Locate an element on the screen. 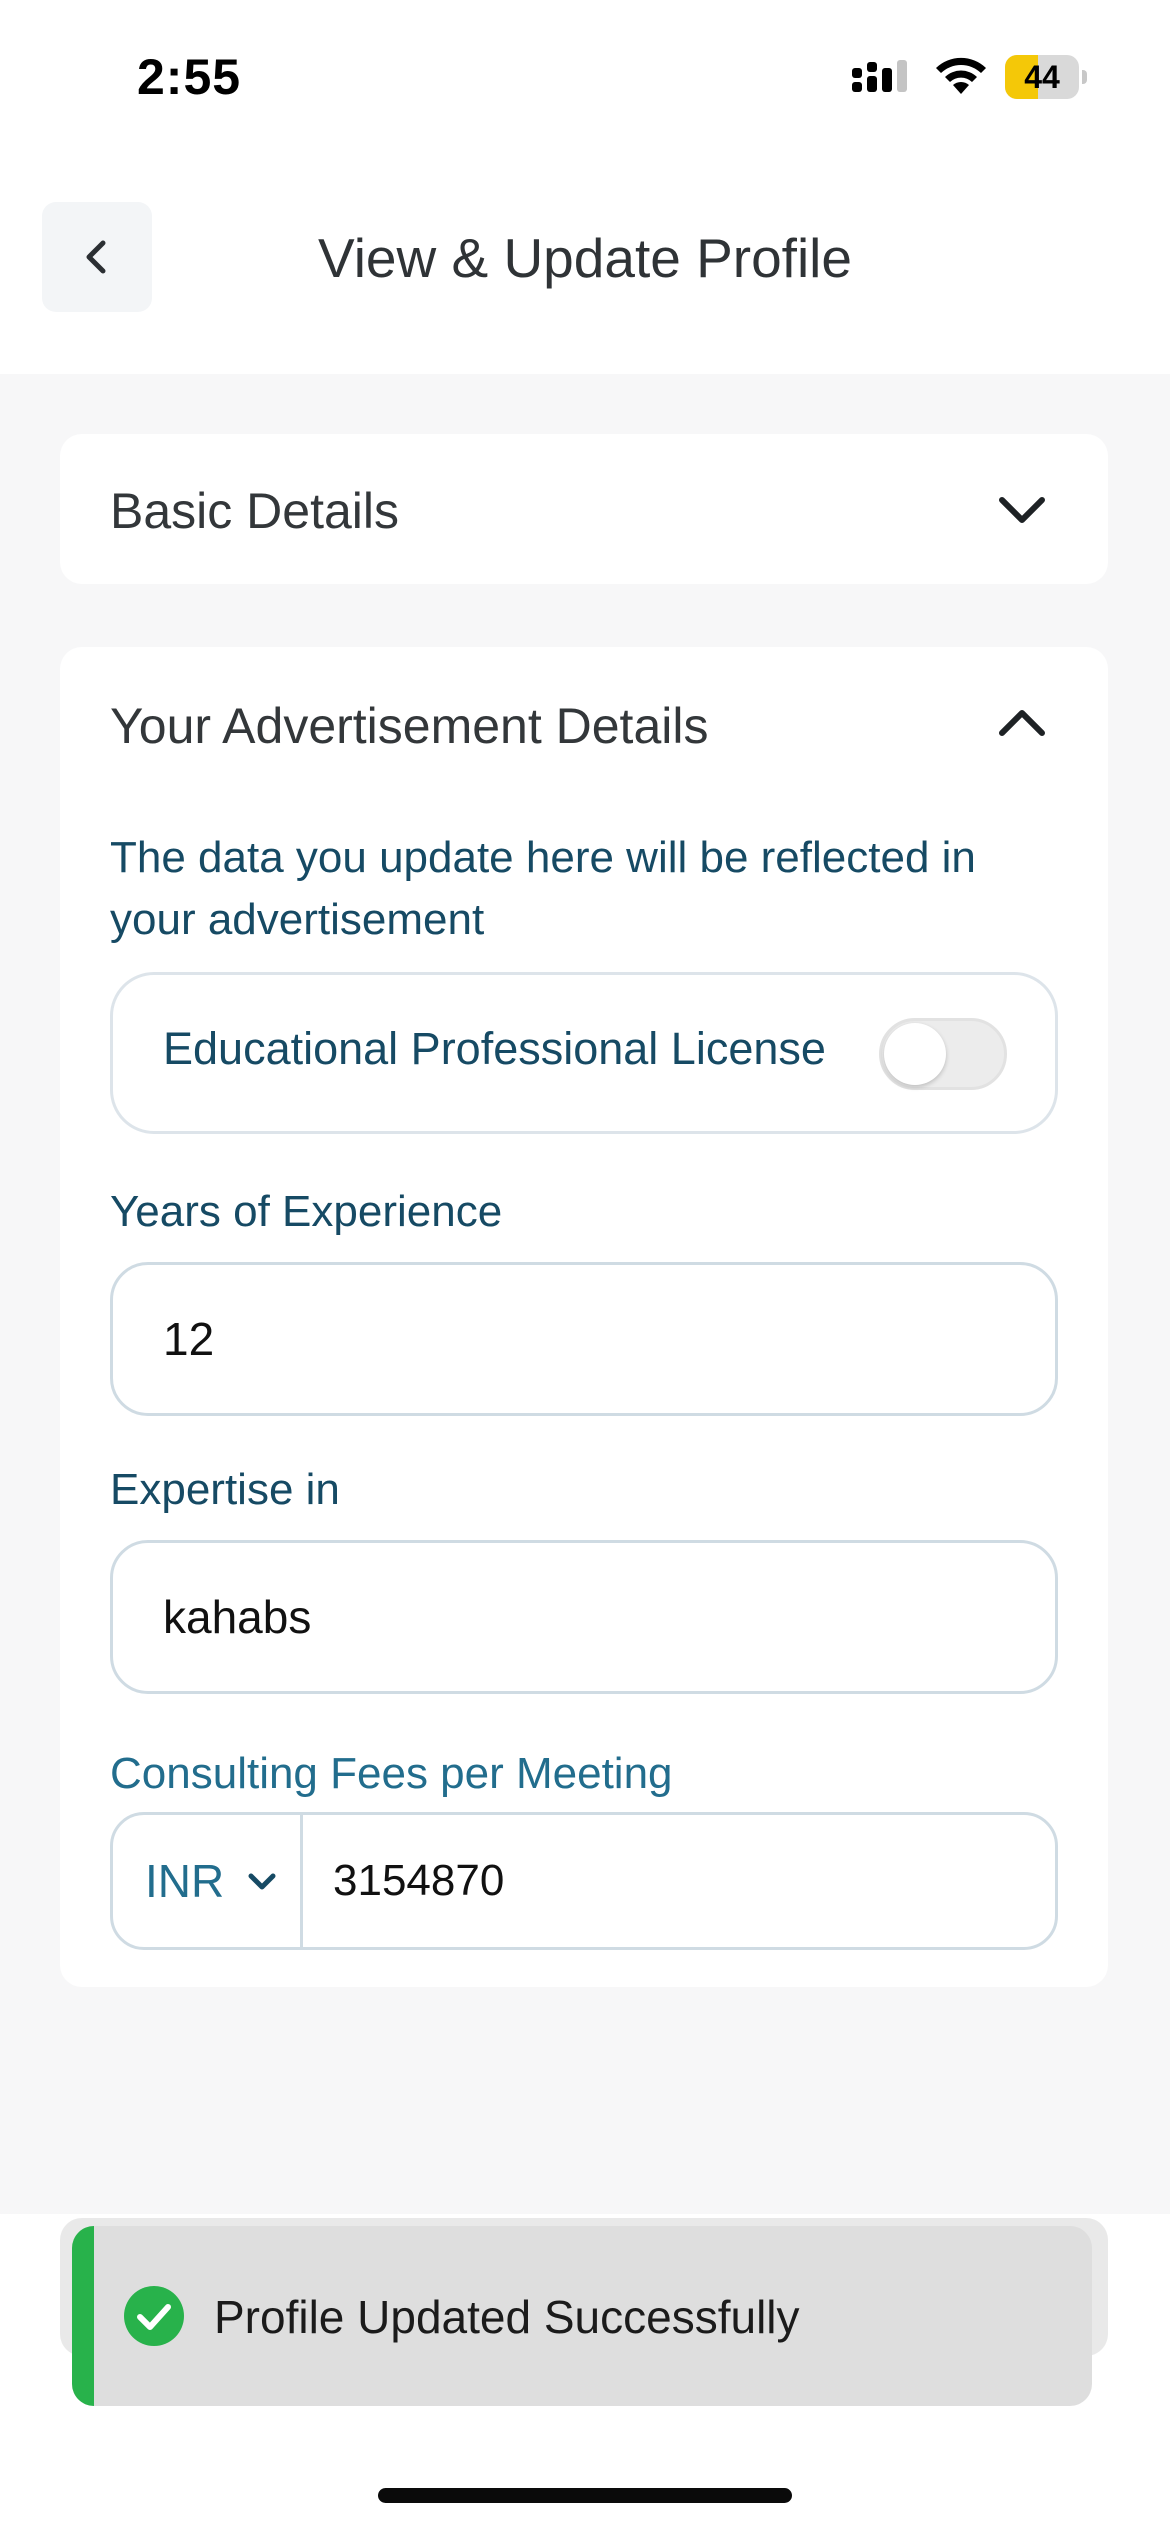  fees-input: 3154870 is located at coordinates (418, 1881).